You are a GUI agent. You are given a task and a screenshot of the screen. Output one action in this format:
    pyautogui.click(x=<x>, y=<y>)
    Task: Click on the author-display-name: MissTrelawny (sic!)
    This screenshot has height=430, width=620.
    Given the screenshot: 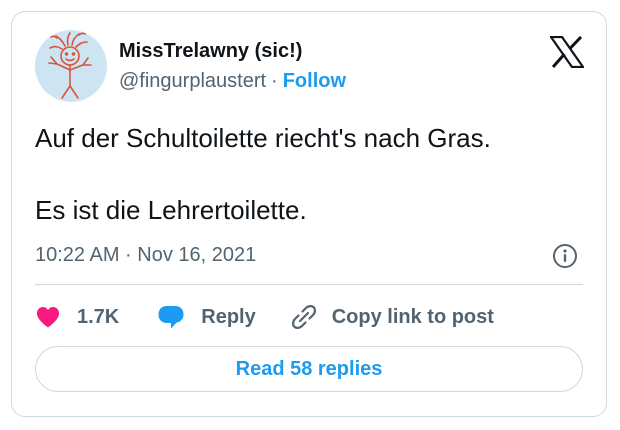 What is the action you would take?
    pyautogui.click(x=210, y=51)
    